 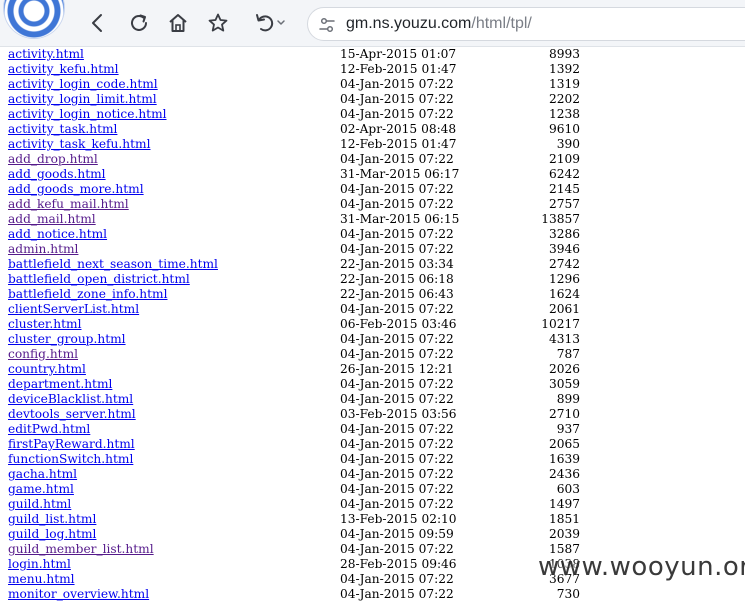 I want to click on file-link: gacha.html, so click(x=42, y=474).